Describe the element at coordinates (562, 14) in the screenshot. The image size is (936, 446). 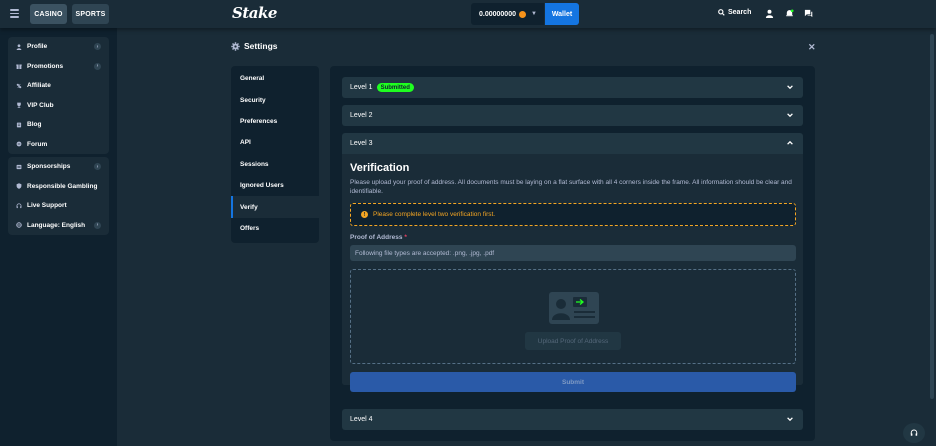
I see `wallet-button: Wallet` at that location.